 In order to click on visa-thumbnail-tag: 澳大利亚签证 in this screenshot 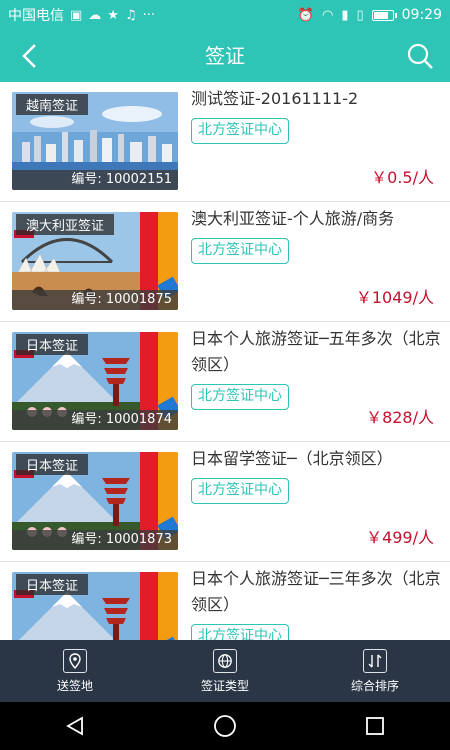, I will do `click(65, 224)`.